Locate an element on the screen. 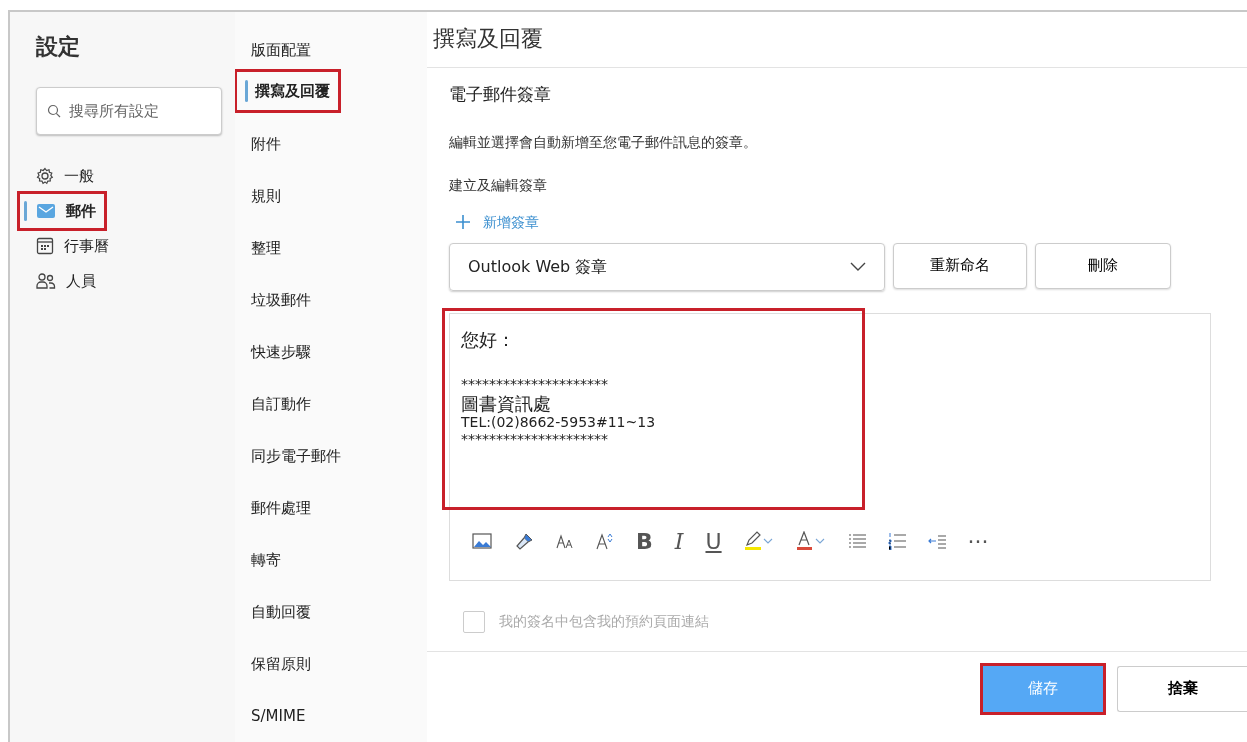 Image resolution: width=1247 pixels, height=742 pixels. subnav-item: 附件 is located at coordinates (263, 144).